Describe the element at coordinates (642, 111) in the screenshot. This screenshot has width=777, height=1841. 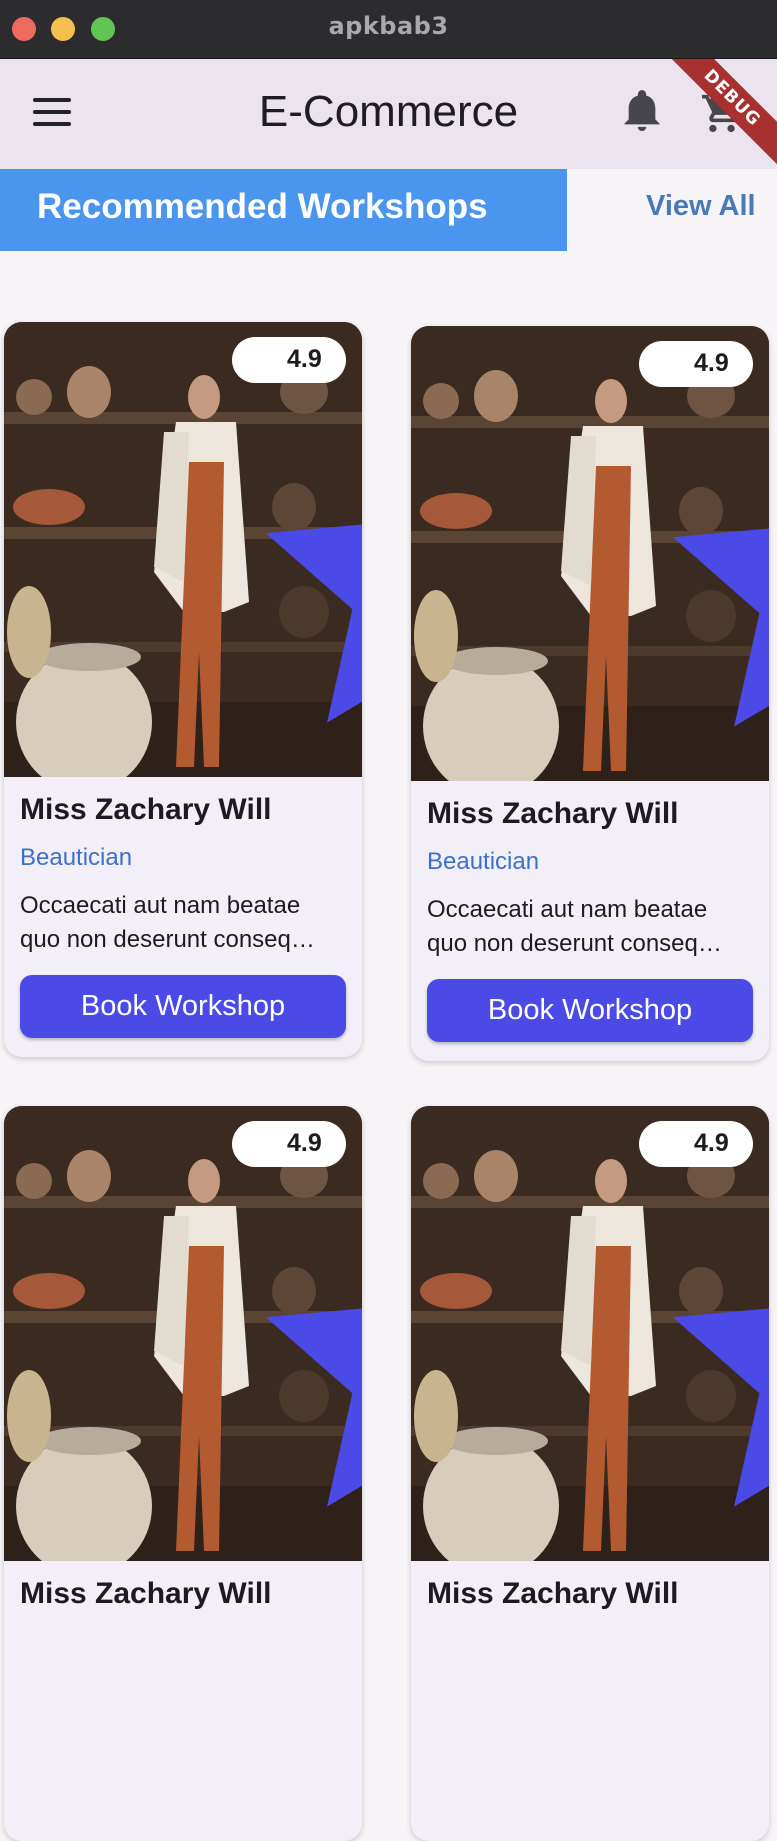
I see `bell-icon` at that location.